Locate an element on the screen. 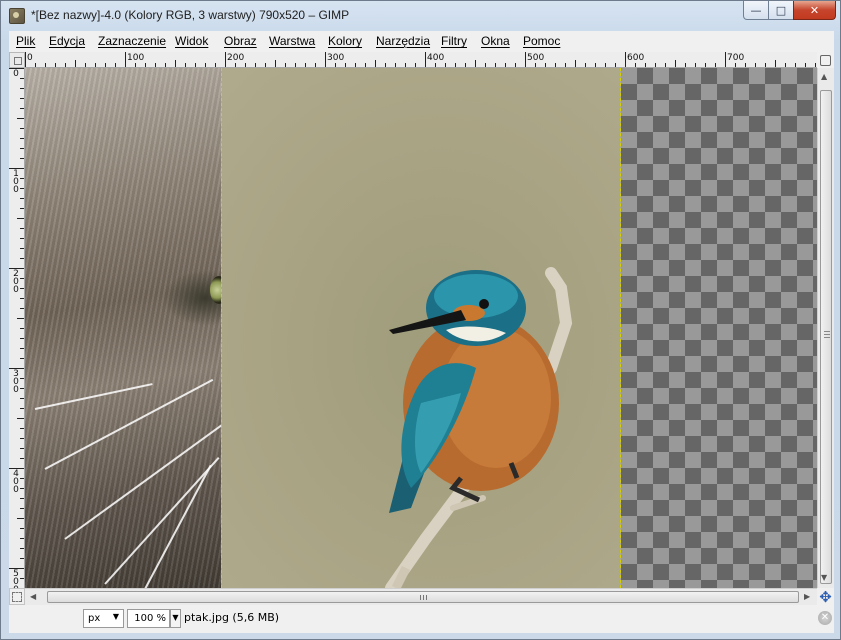  vertical-ruler: 0 100 200 300 400 500 is located at coordinates (17, 328).